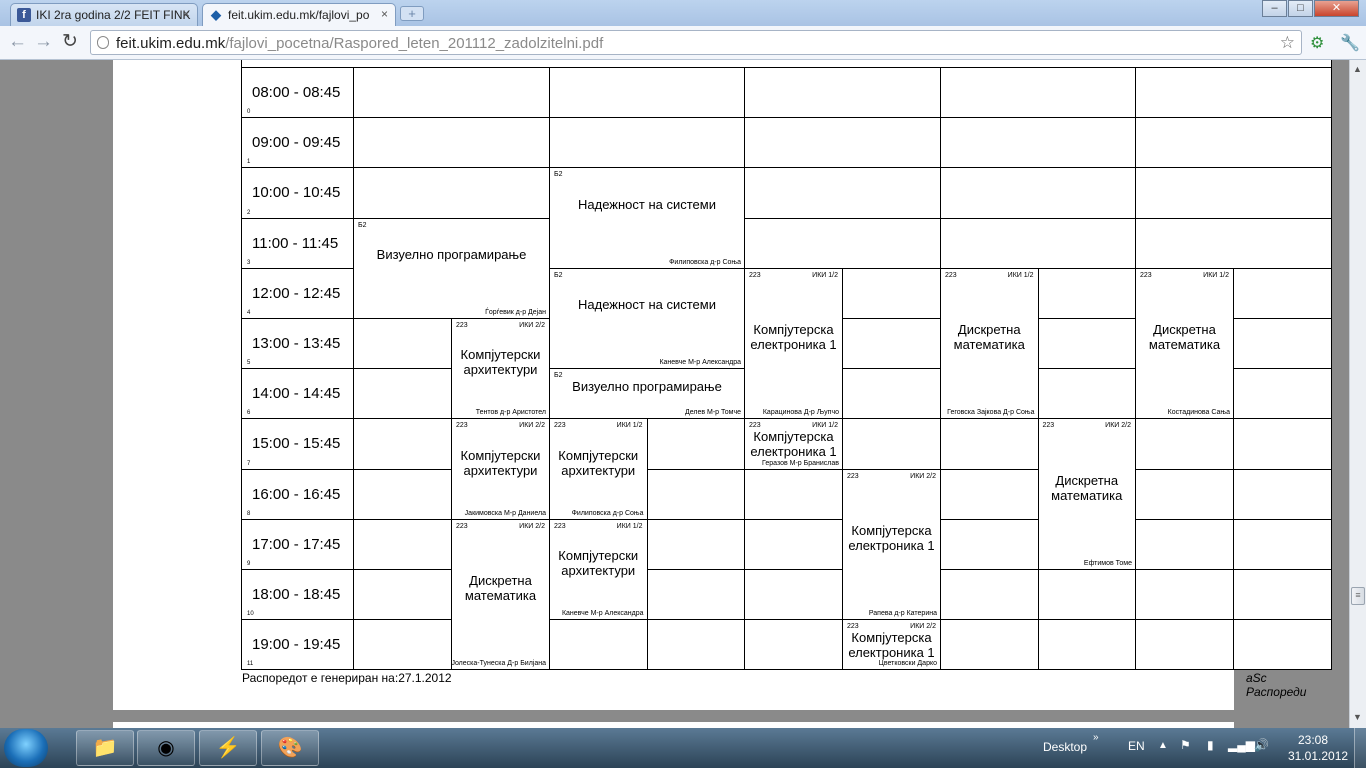 The width and height of the screenshot is (1366, 768). Describe the element at coordinates (1318, 756) in the screenshot. I see `clock-date: 31.01.2012` at that location.